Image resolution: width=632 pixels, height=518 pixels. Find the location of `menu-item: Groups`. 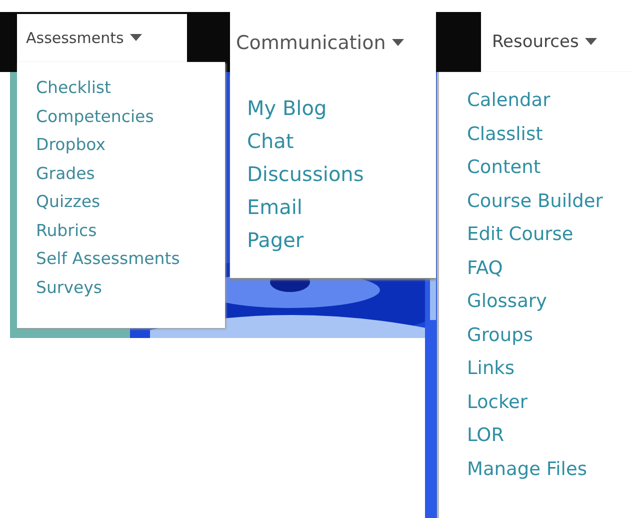

menu-item: Groups is located at coordinates (549, 335).